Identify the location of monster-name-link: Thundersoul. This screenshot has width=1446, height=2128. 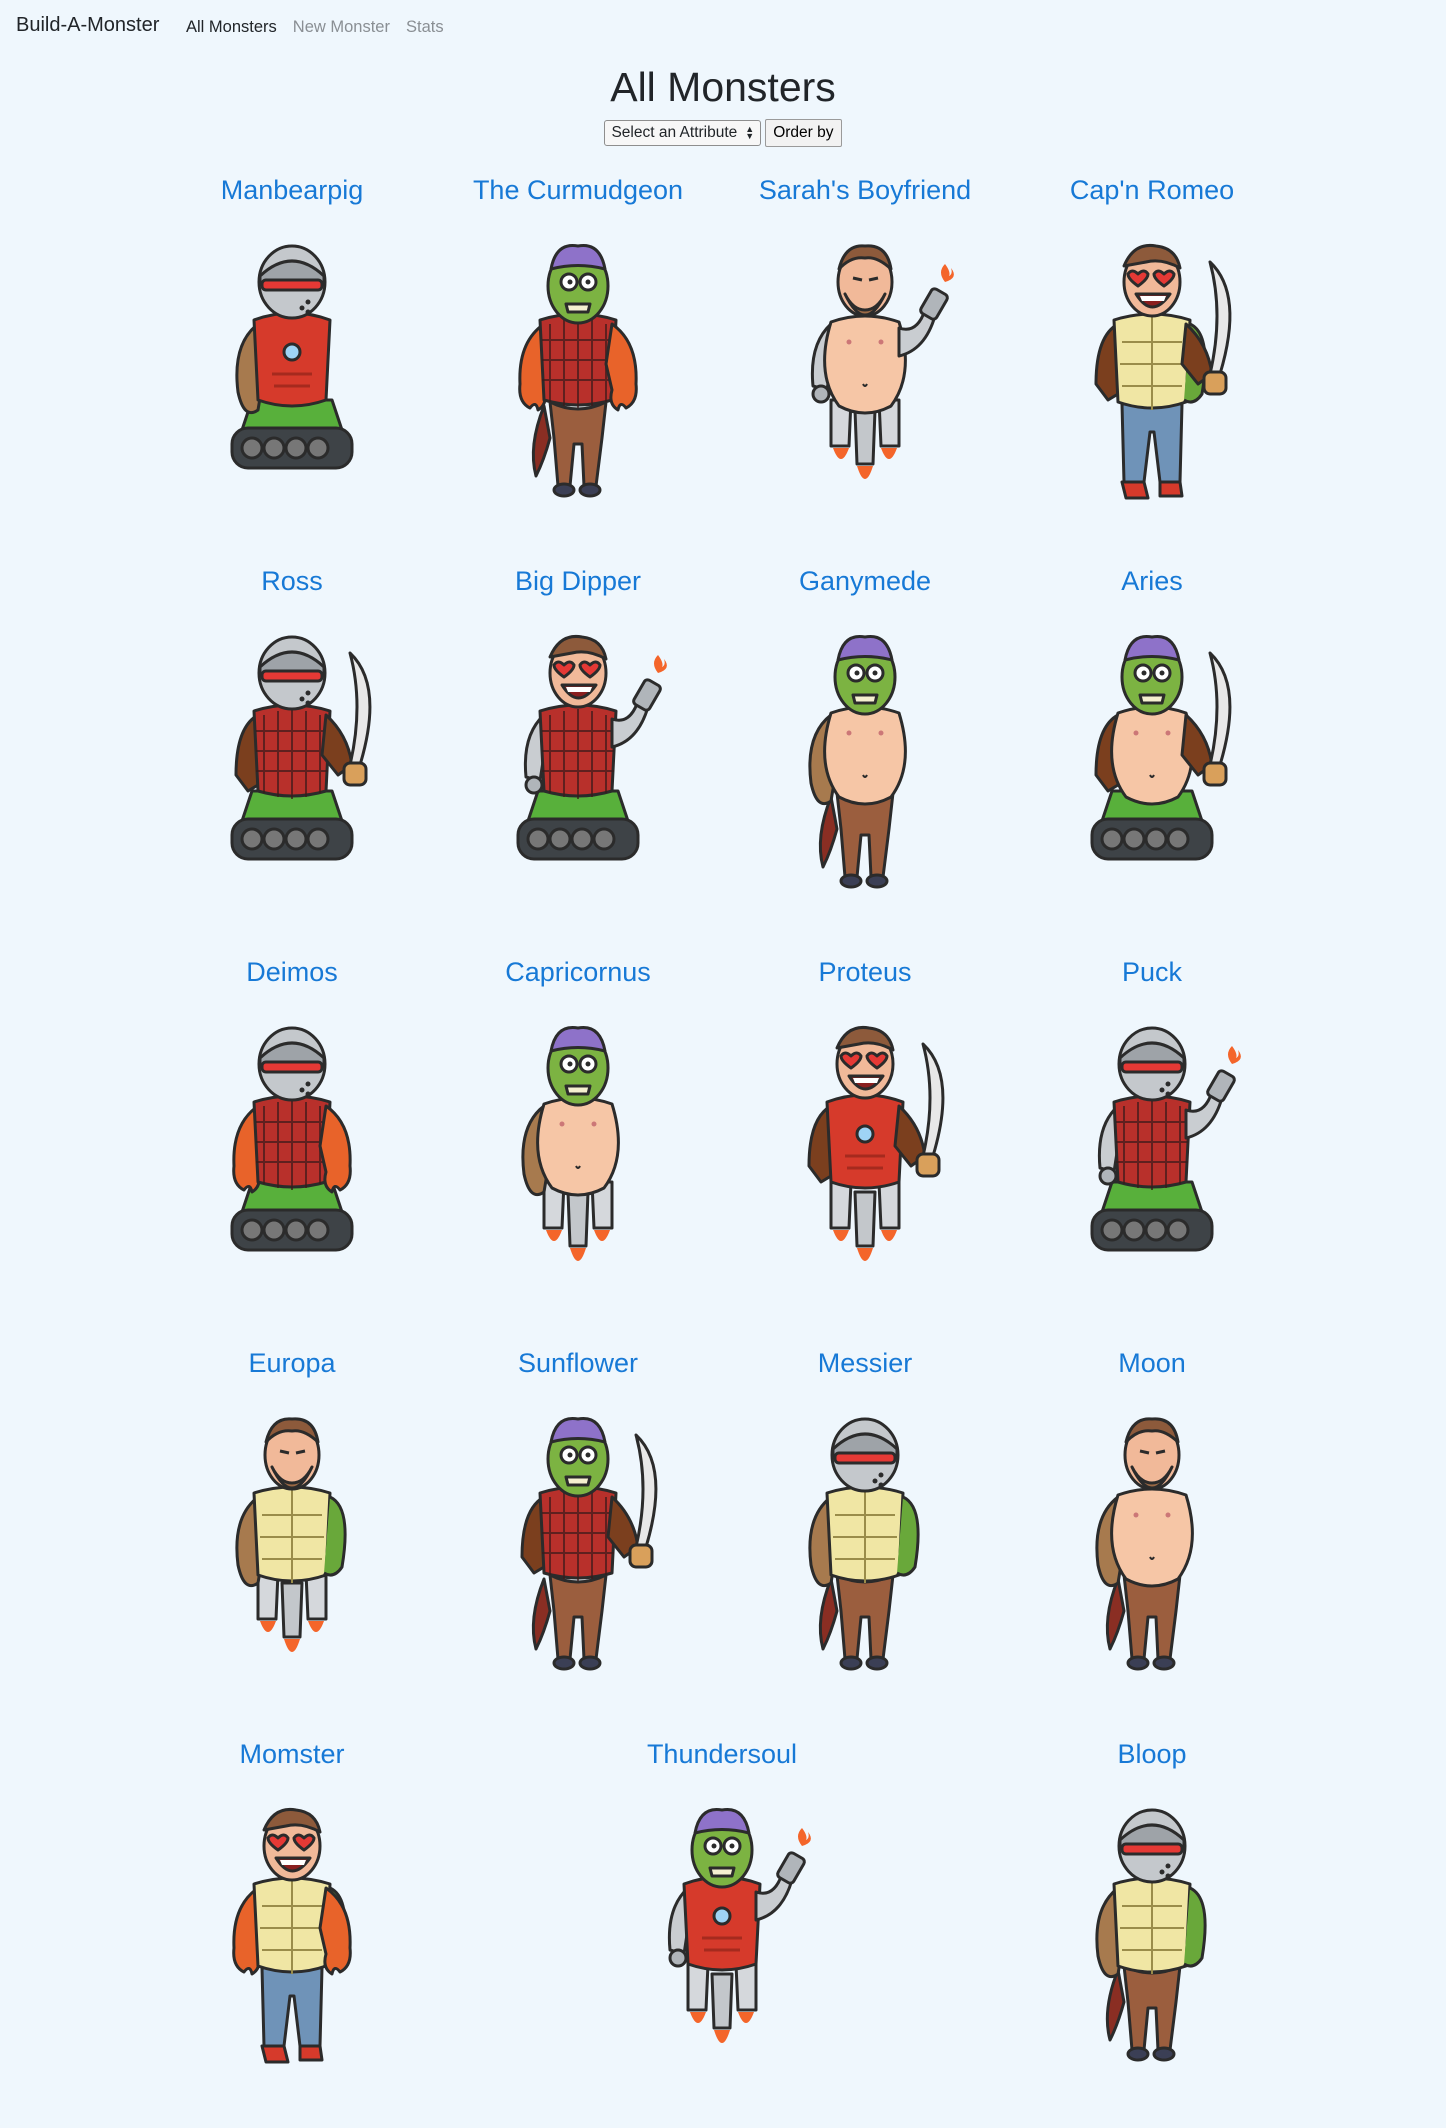
(722, 1754).